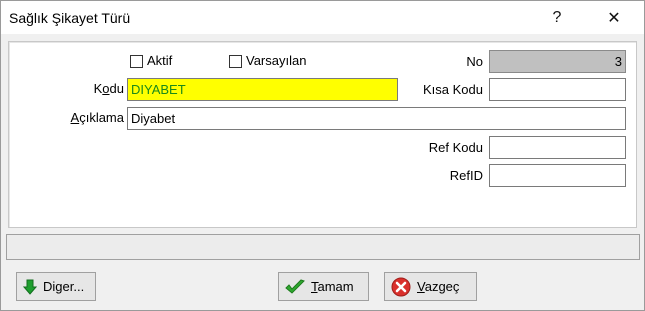  What do you see at coordinates (557, 61) in the screenshot?
I see `no-field: 3` at bounding box center [557, 61].